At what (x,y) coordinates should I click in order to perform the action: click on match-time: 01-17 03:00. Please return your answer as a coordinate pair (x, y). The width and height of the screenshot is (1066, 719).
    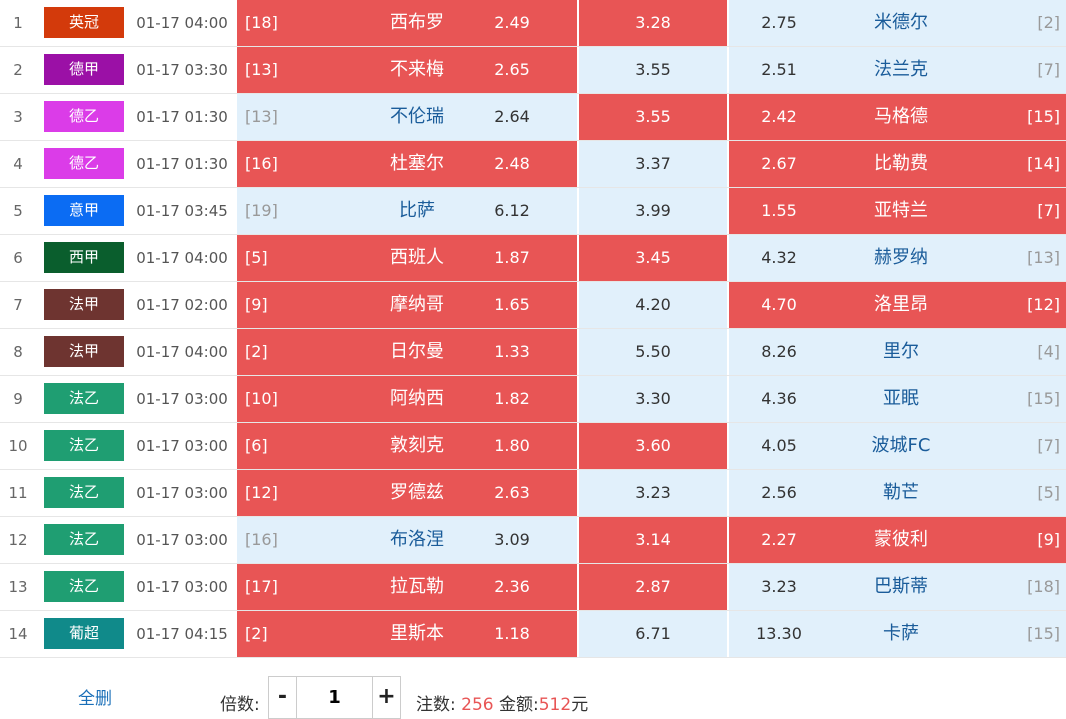
    Looking at the image, I should click on (182, 540).